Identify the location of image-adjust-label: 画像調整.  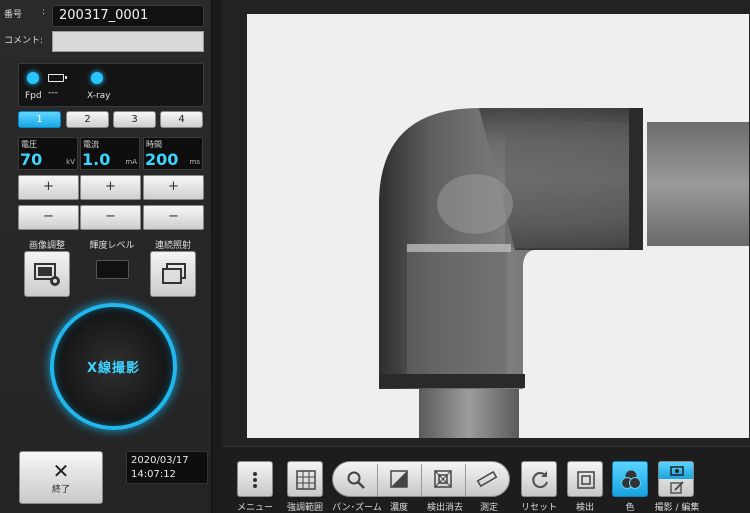
(46, 246).